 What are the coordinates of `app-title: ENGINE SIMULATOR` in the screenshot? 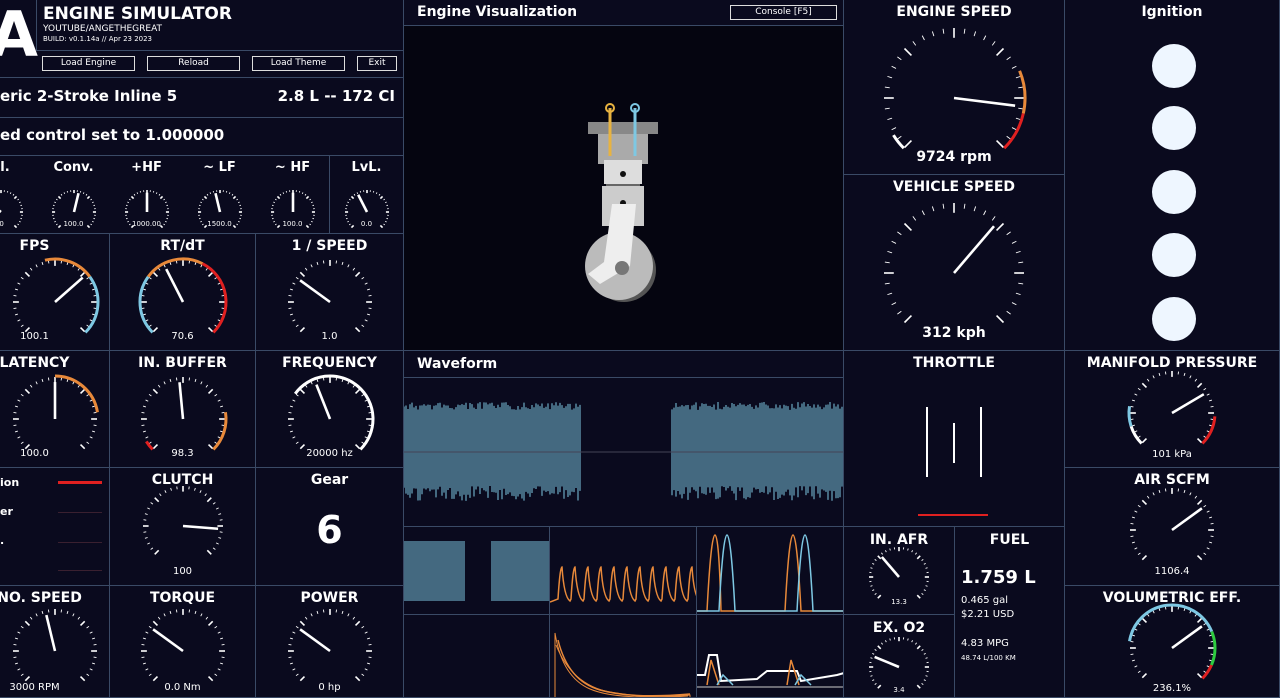 It's located at (137, 14).